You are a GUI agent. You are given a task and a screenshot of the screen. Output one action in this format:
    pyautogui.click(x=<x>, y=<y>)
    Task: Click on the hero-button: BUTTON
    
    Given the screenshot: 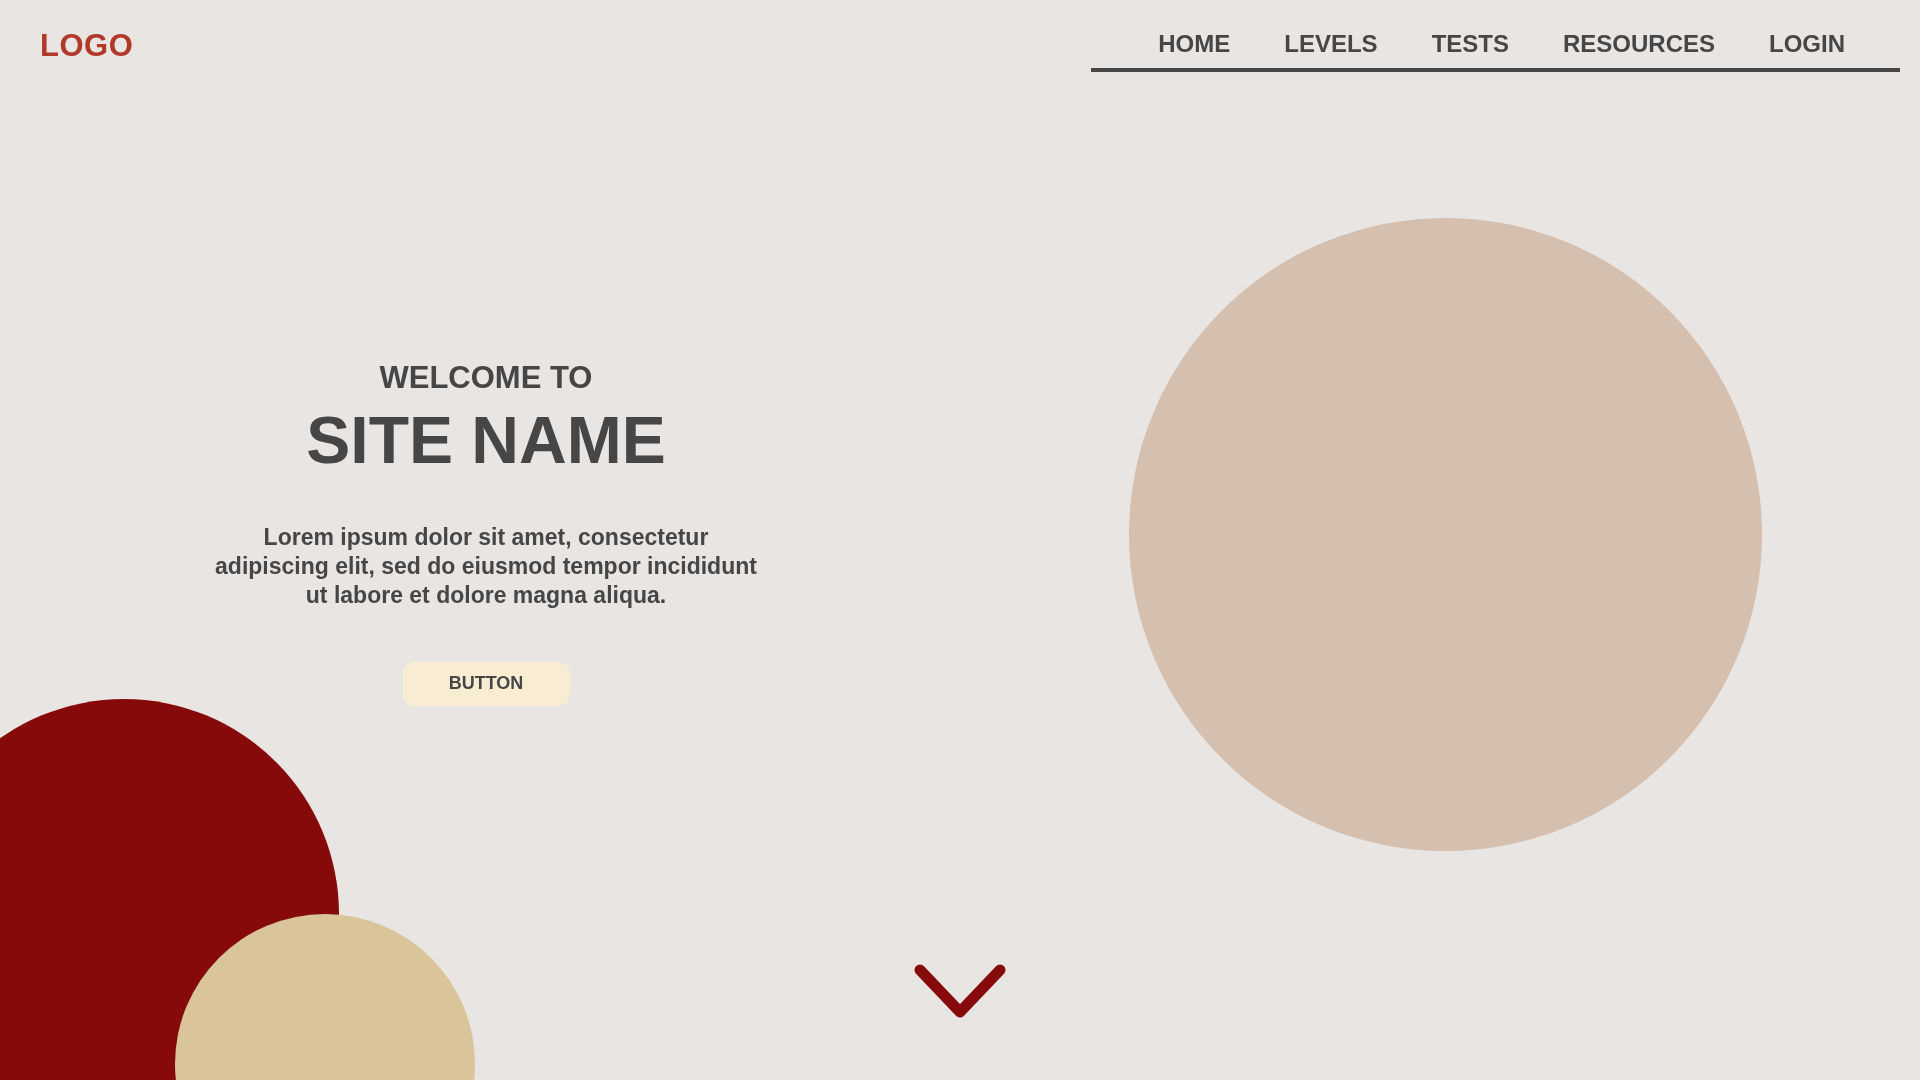 What is the action you would take?
    pyautogui.click(x=486, y=683)
    